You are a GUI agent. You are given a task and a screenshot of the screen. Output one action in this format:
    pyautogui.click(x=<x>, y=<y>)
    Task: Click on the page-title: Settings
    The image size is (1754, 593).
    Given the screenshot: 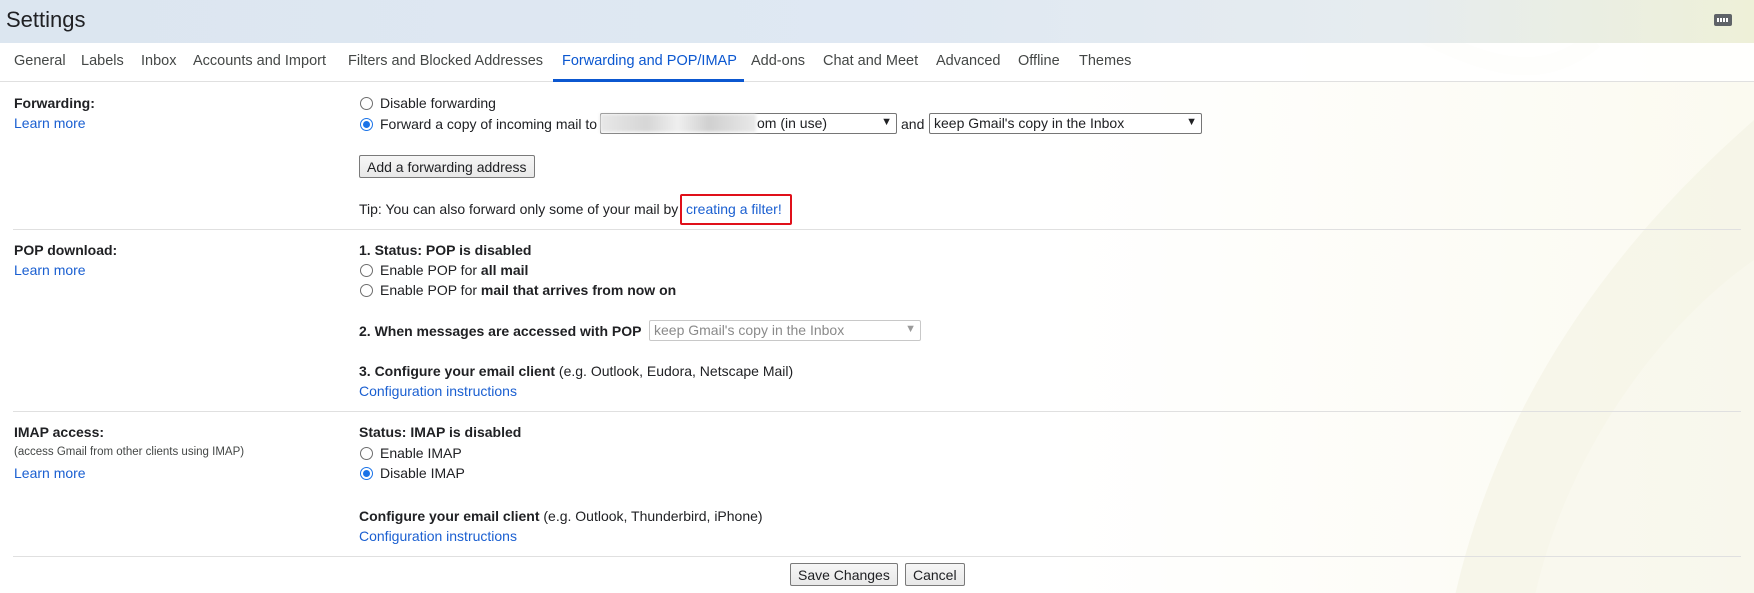 What is the action you would take?
    pyautogui.click(x=46, y=19)
    